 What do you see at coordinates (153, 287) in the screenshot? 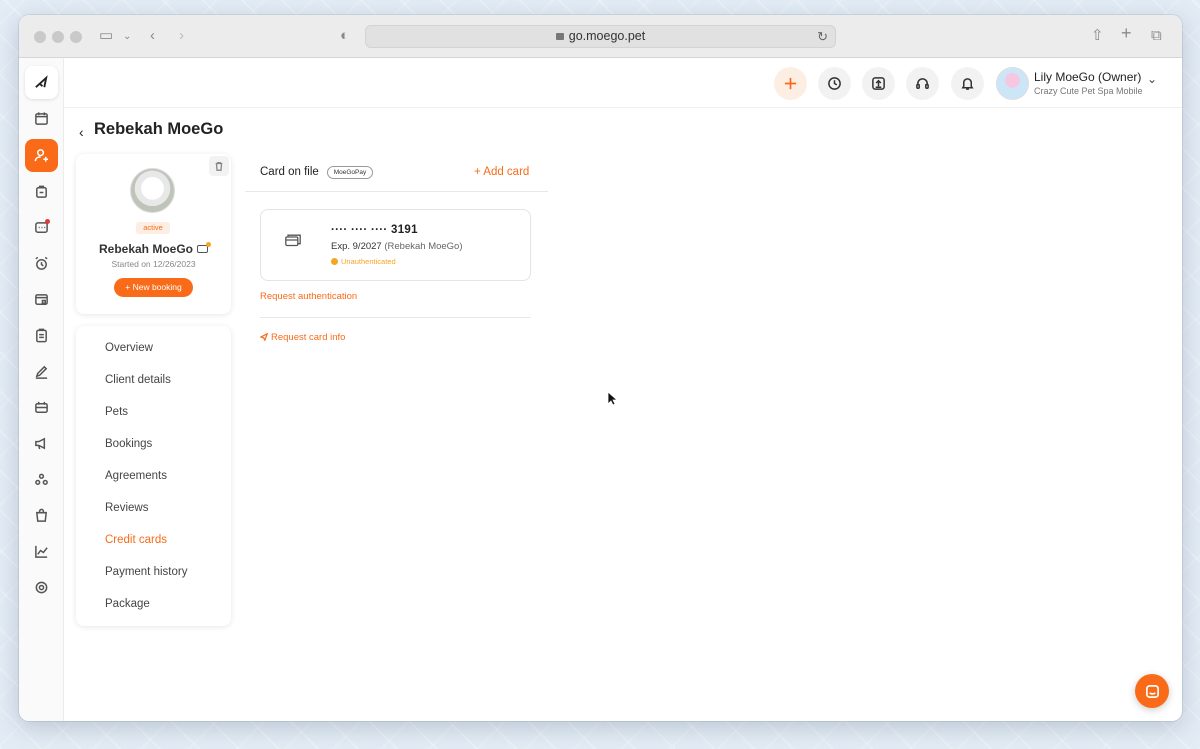
I see `new-booking-button: + New booking` at bounding box center [153, 287].